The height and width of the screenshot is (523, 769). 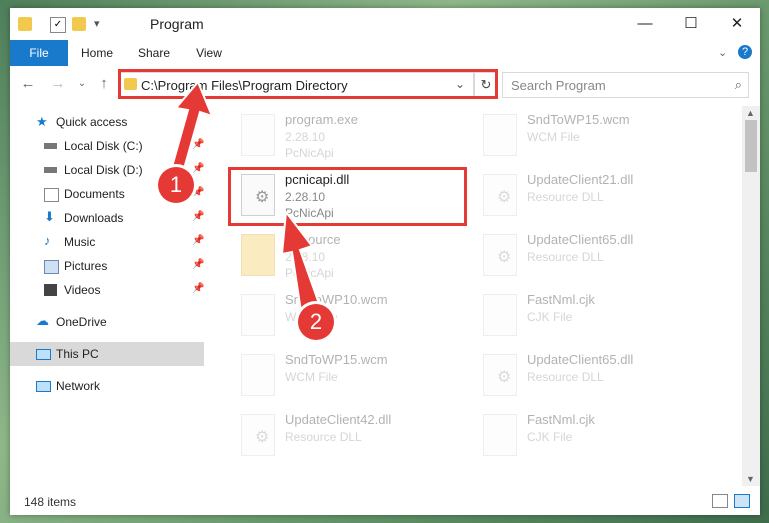 I want to click on step-badge-1: 1, so click(x=176, y=185).